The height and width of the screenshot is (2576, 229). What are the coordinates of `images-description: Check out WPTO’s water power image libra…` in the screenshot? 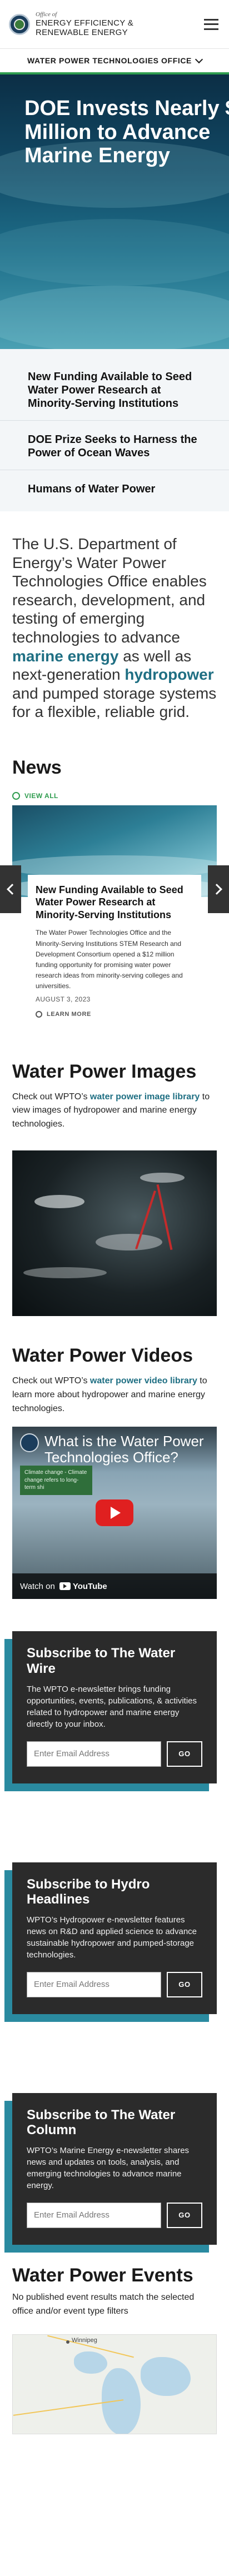 It's located at (114, 1107).